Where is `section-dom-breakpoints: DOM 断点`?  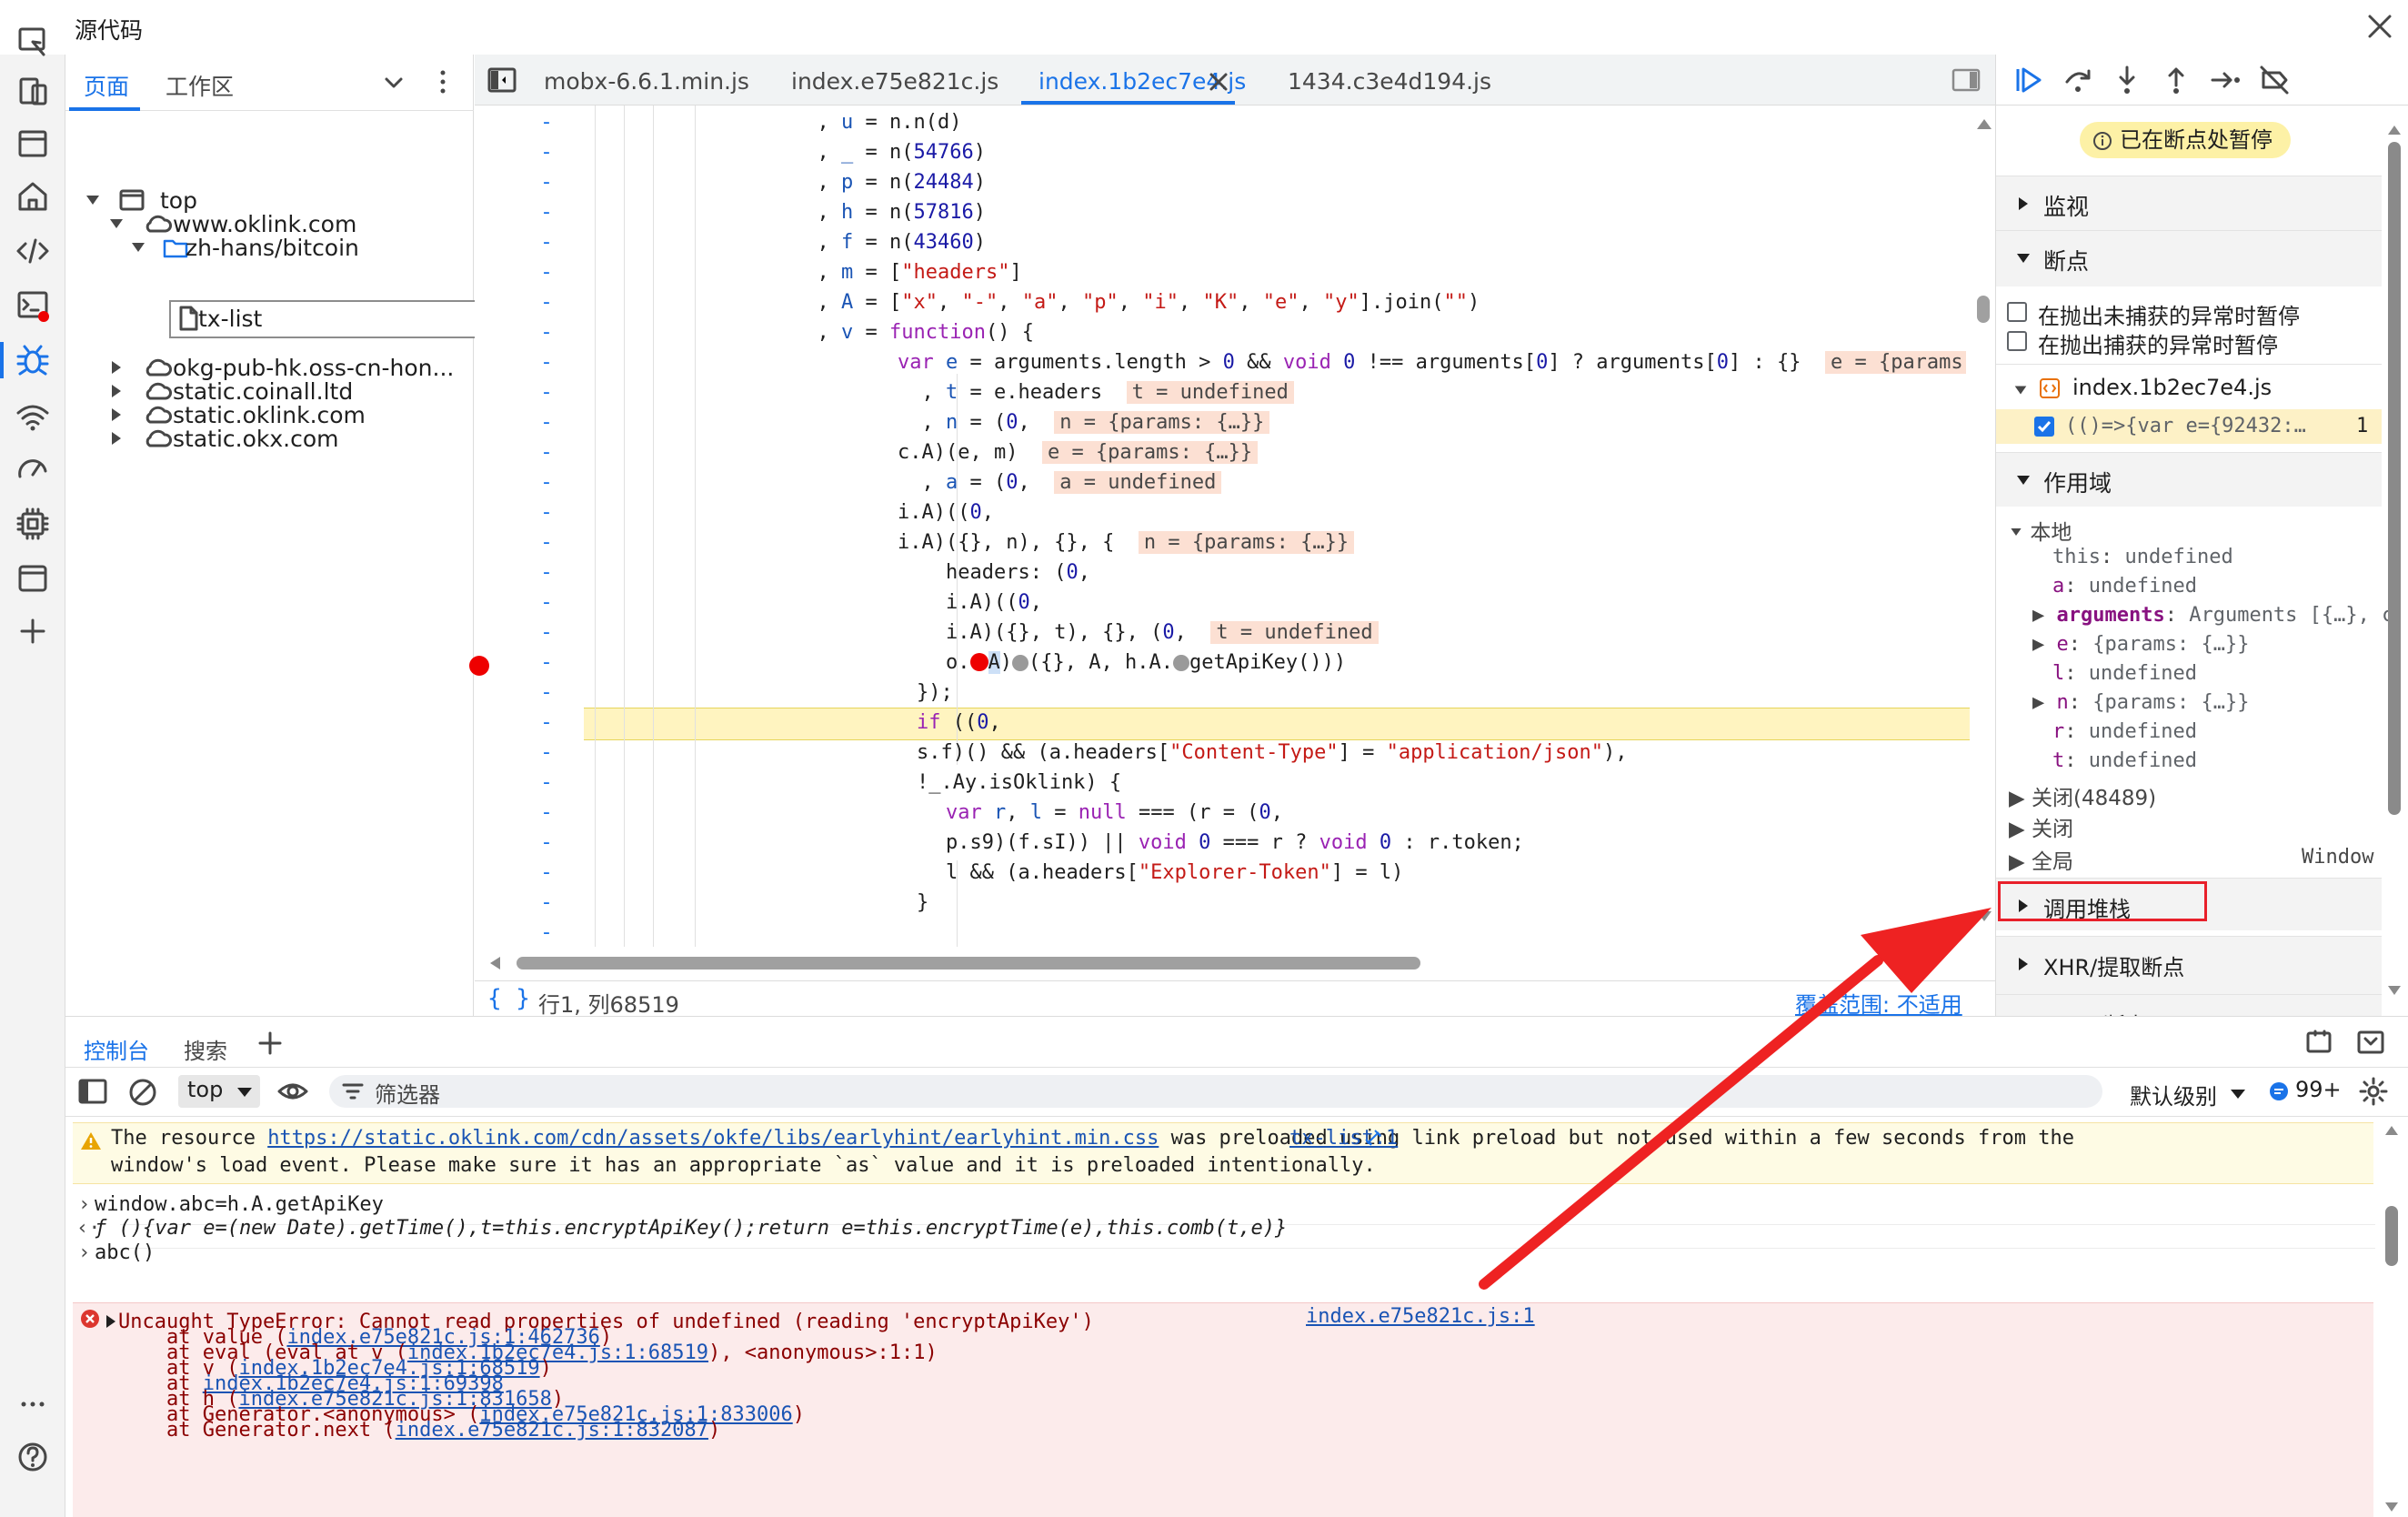
section-dom-breakpoints: DOM 断点 is located at coordinates (2189, 1005).